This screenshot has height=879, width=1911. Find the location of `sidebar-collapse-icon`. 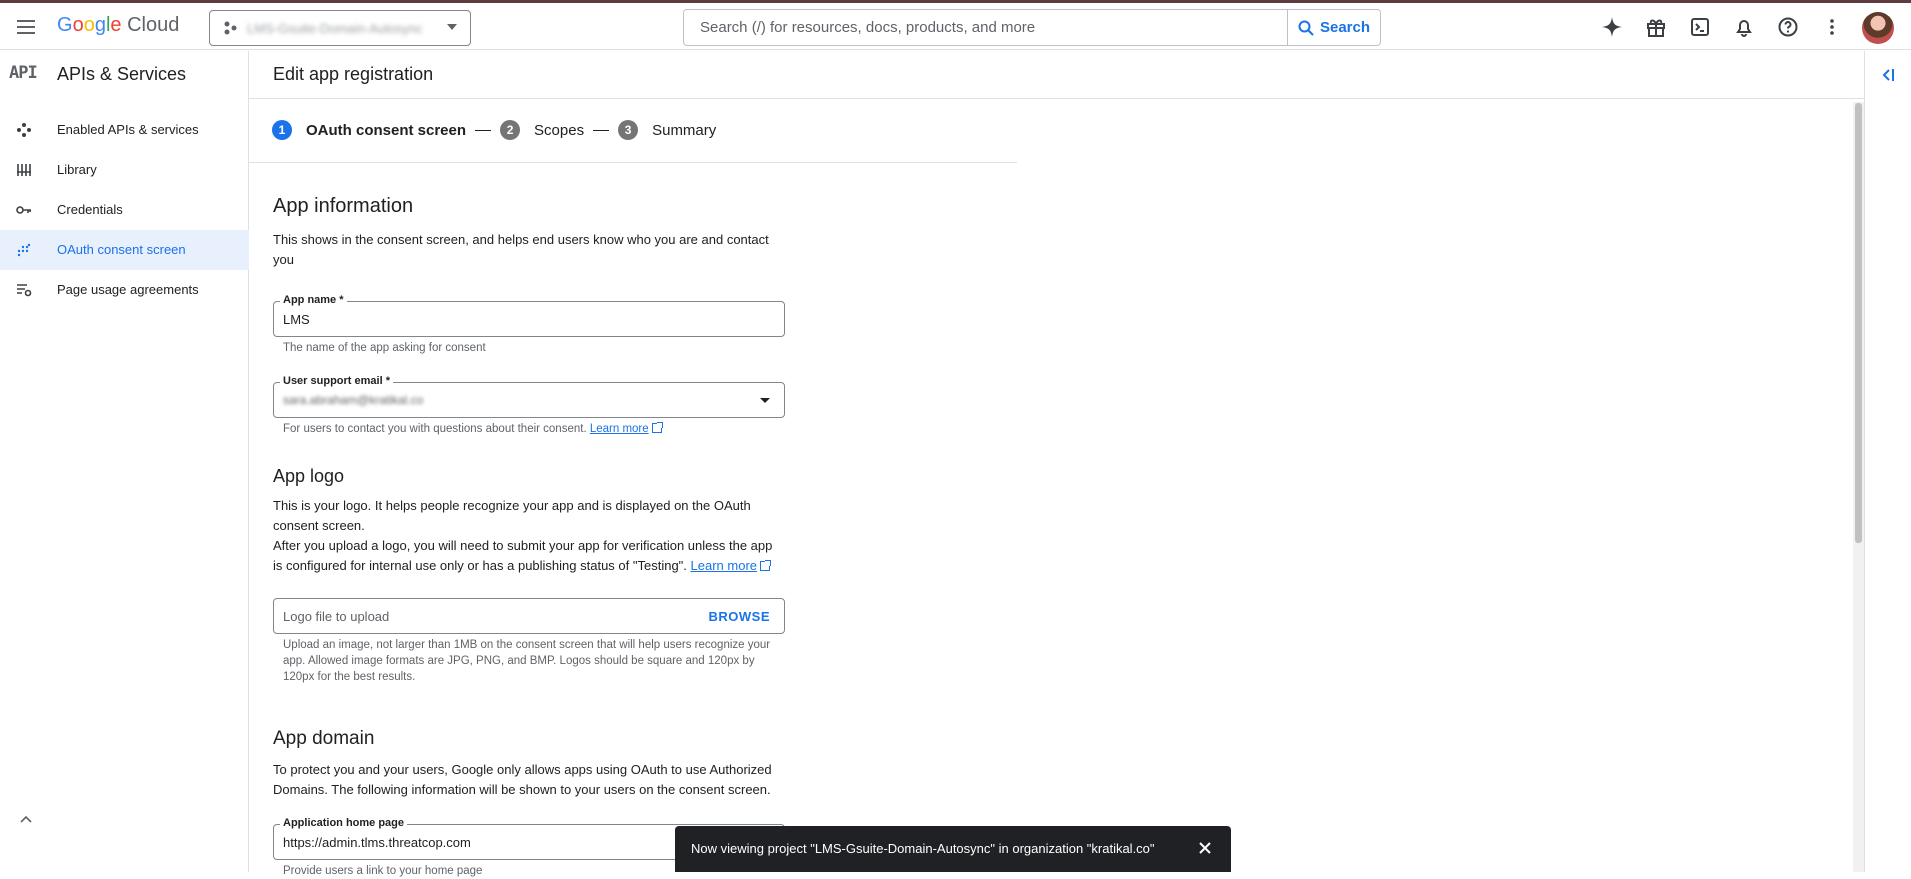

sidebar-collapse-icon is located at coordinates (26, 819).